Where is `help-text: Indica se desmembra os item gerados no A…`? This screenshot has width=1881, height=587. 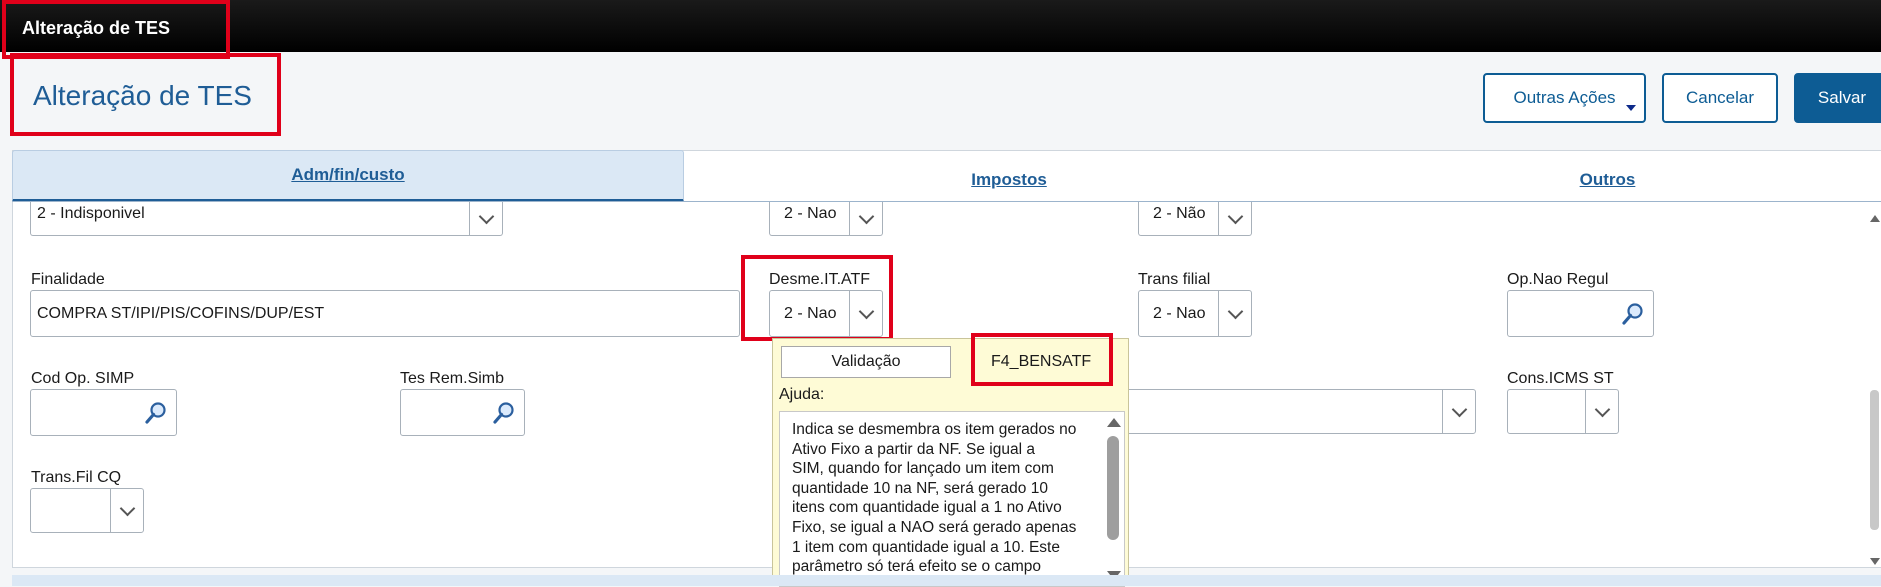
help-text: Indica se desmembra os item gerados no A… is located at coordinates (942, 503).